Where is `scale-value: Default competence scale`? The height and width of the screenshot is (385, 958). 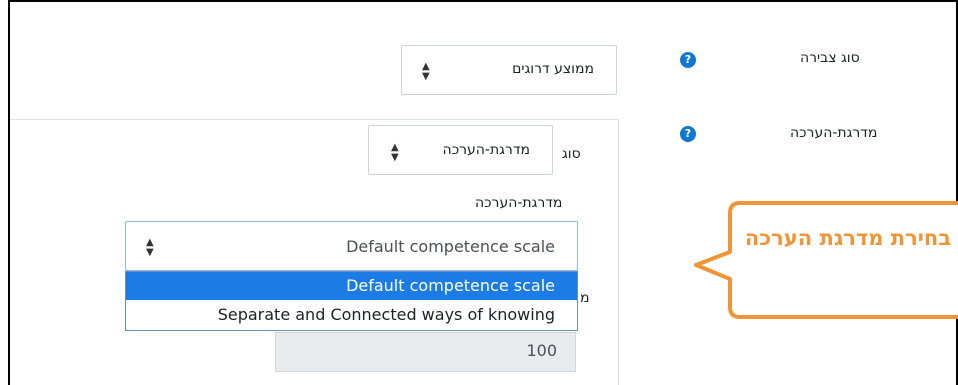
scale-value: Default competence scale is located at coordinates (450, 246).